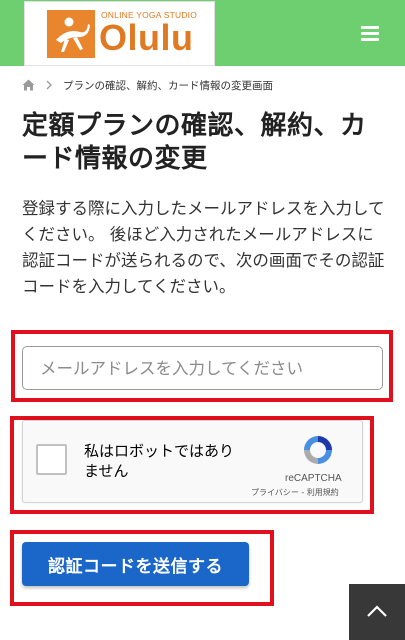 This screenshot has height=640, width=405. Describe the element at coordinates (295, 492) in the screenshot. I see `recaptcha-privacy-terms-links: プライバシー - 利用規約` at that location.